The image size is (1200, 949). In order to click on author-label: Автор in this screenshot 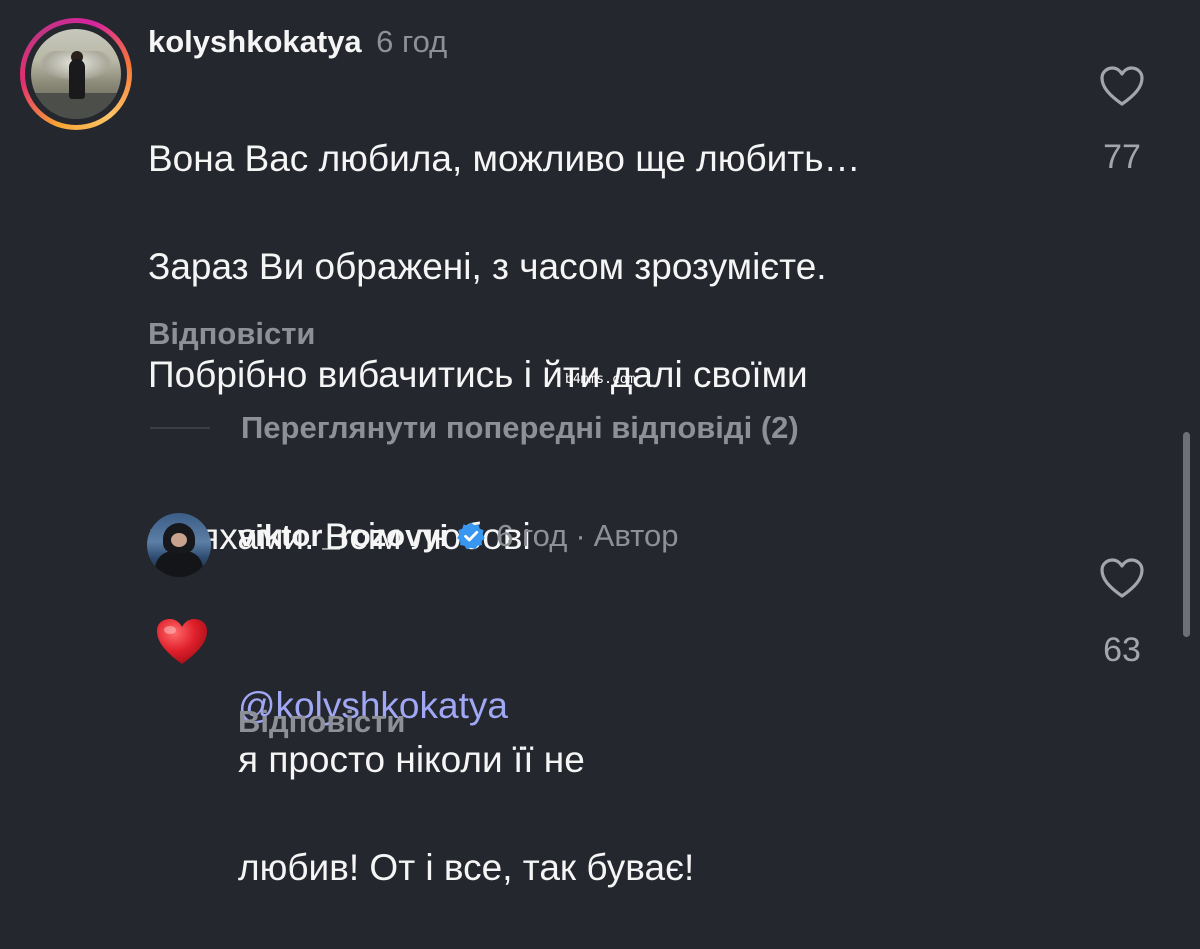, I will do `click(636, 535)`.